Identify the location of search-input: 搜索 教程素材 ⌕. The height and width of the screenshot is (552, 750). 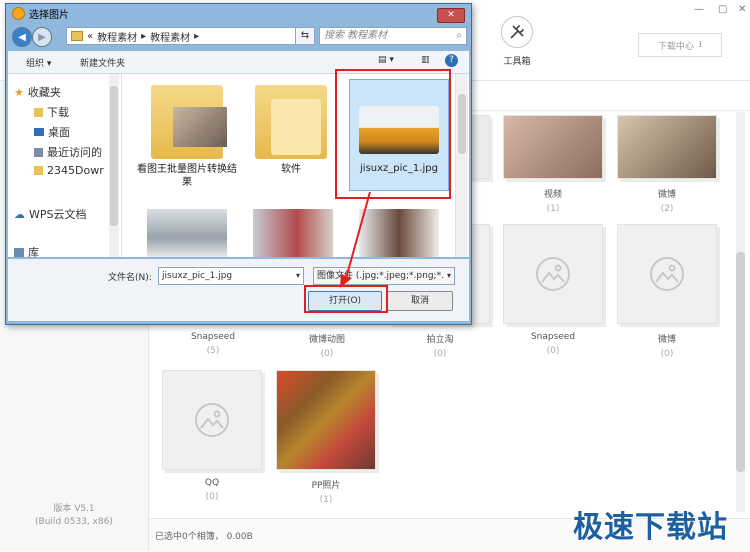
(393, 36).